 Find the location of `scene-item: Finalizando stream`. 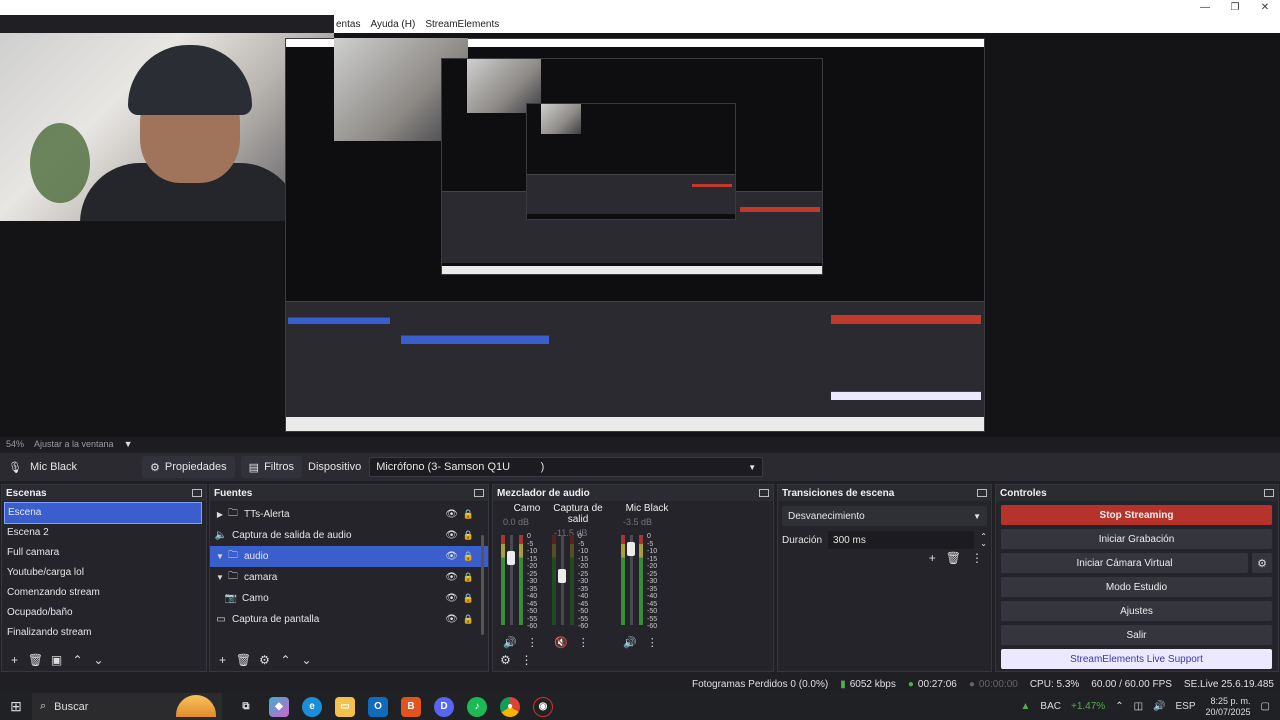

scene-item: Finalizando stream is located at coordinates (104, 633).